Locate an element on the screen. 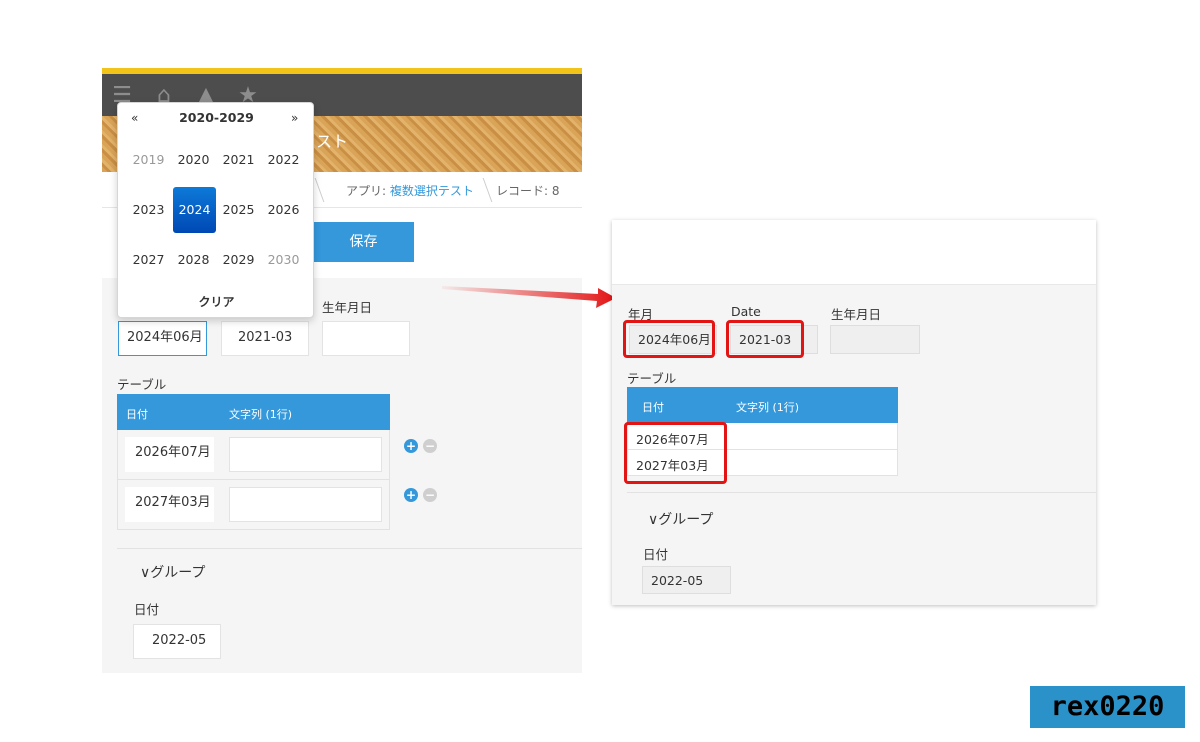 This screenshot has height=742, width=1200. next-decade-button: » is located at coordinates (294, 118).